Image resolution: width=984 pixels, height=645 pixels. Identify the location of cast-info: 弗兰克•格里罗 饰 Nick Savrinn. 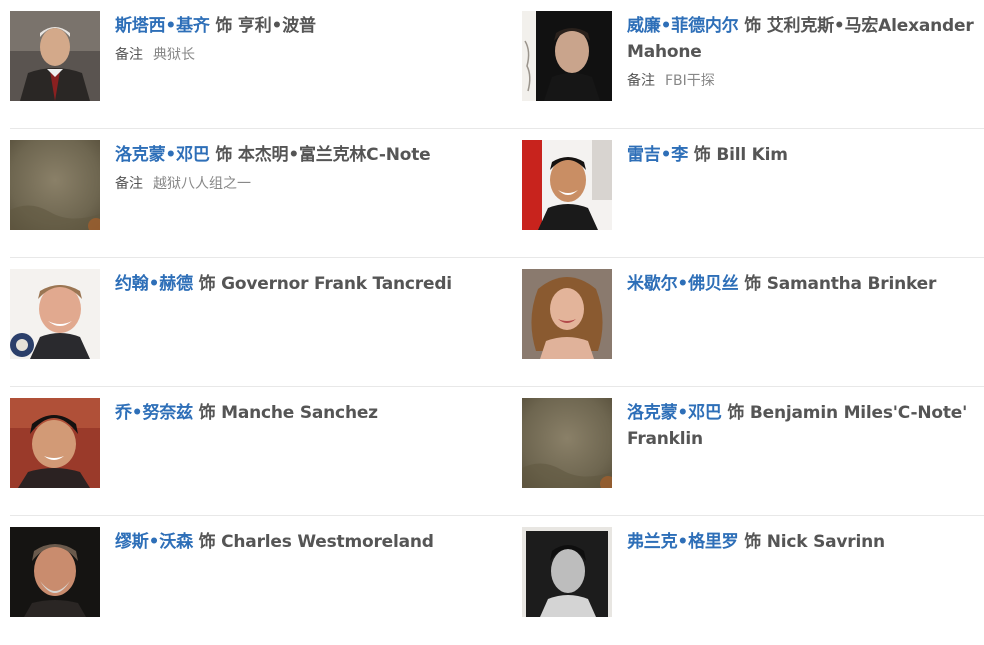
(805, 542).